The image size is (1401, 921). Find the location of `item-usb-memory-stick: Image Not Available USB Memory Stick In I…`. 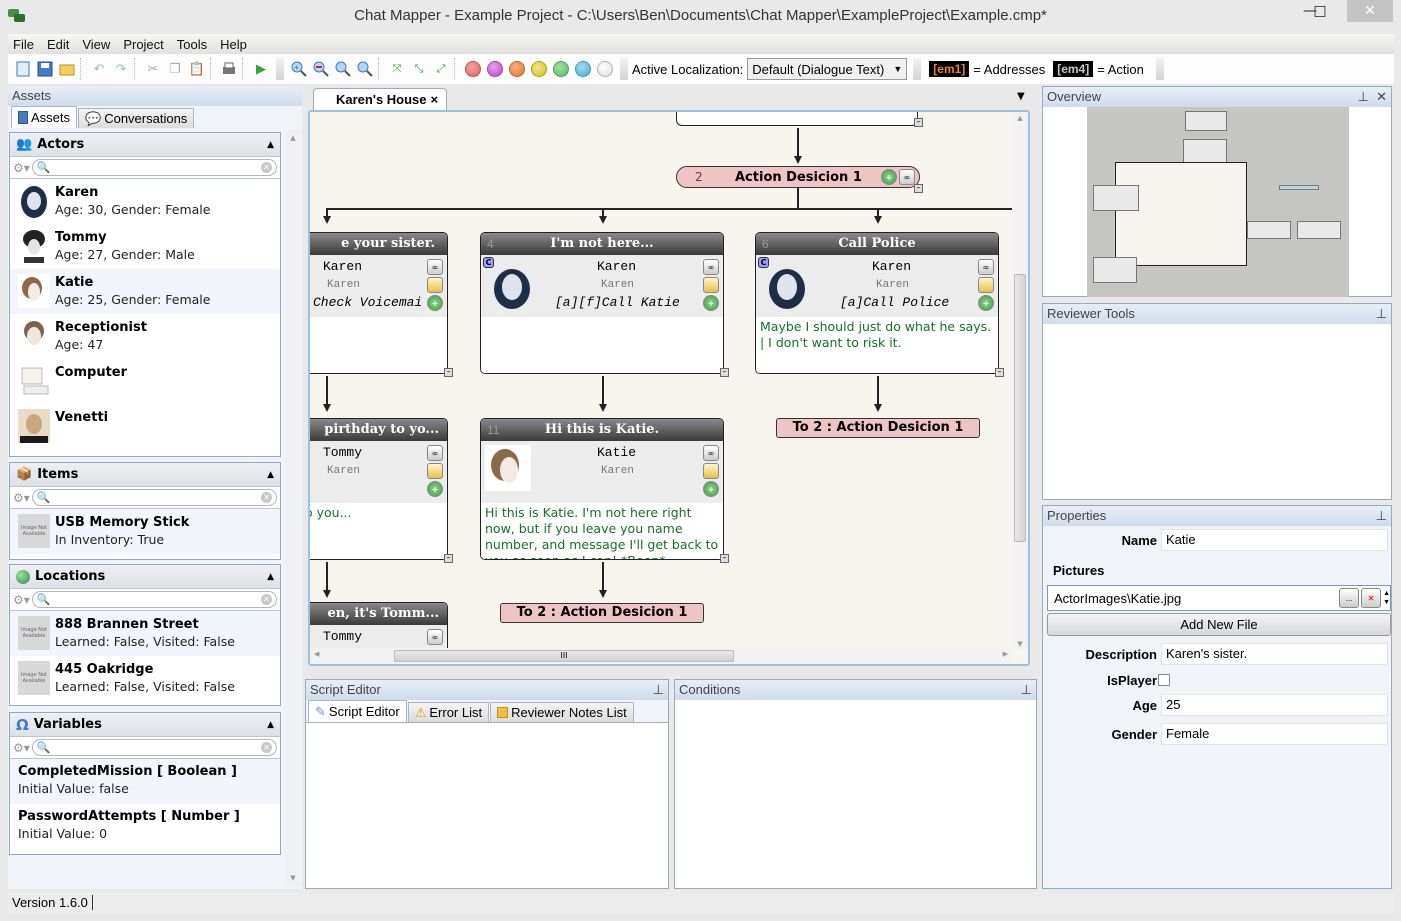

item-usb-memory-stick: Image Not Available USB Memory Stick In I… is located at coordinates (145, 531).